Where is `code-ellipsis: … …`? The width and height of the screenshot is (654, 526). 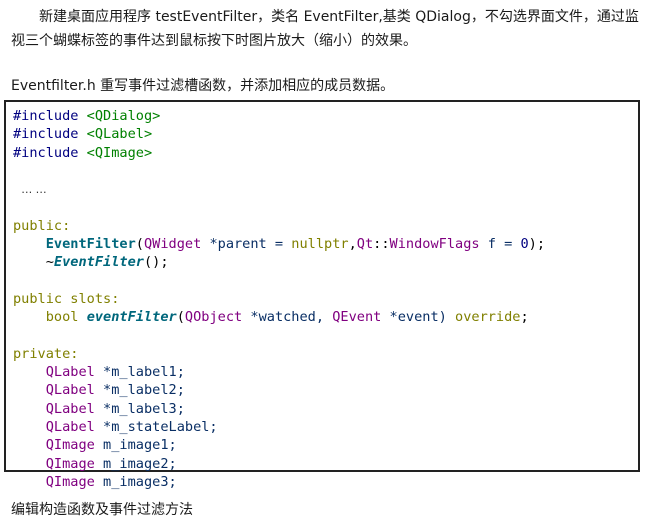 code-ellipsis: … … is located at coordinates (34, 190).